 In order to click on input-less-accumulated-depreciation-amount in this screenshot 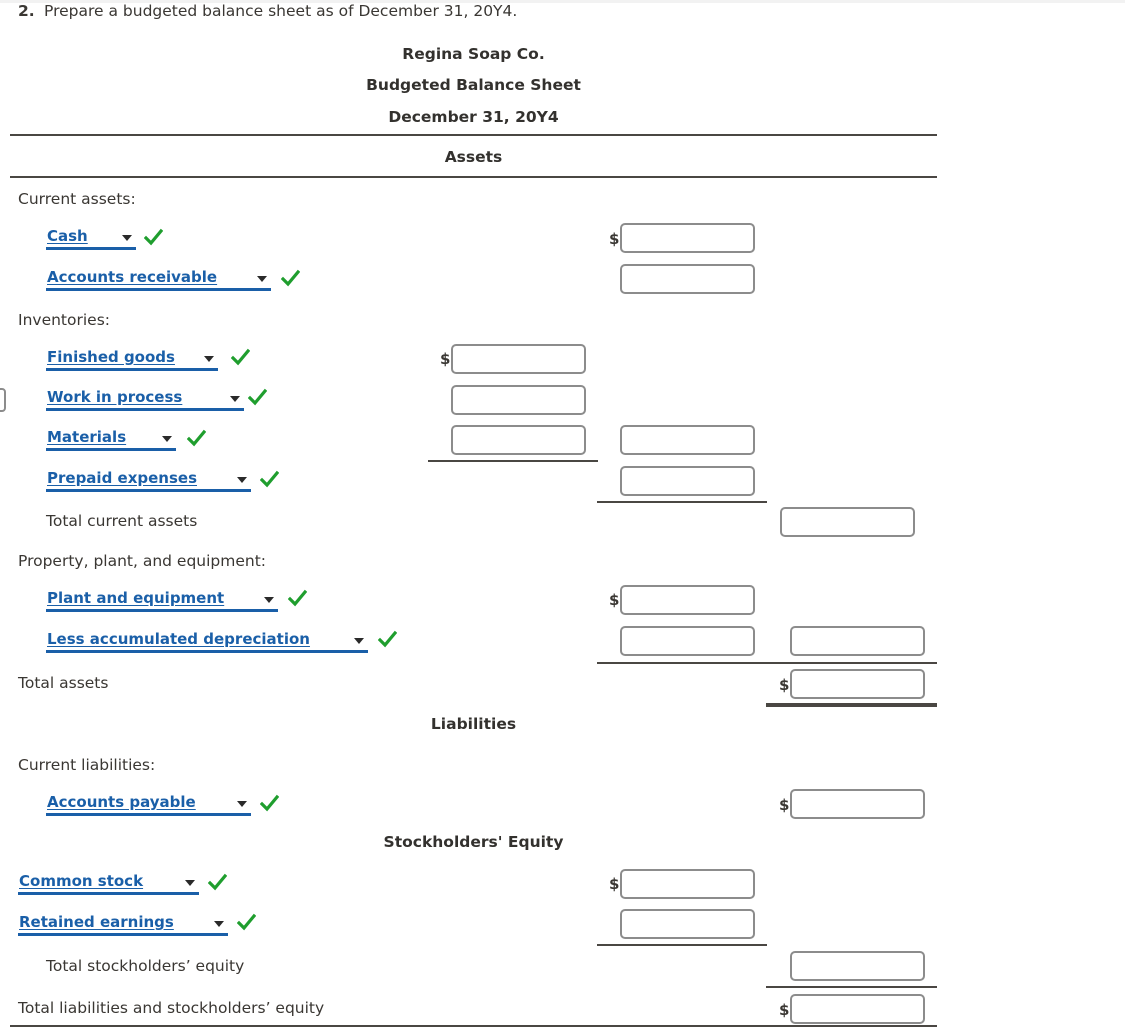, I will do `click(687, 641)`.